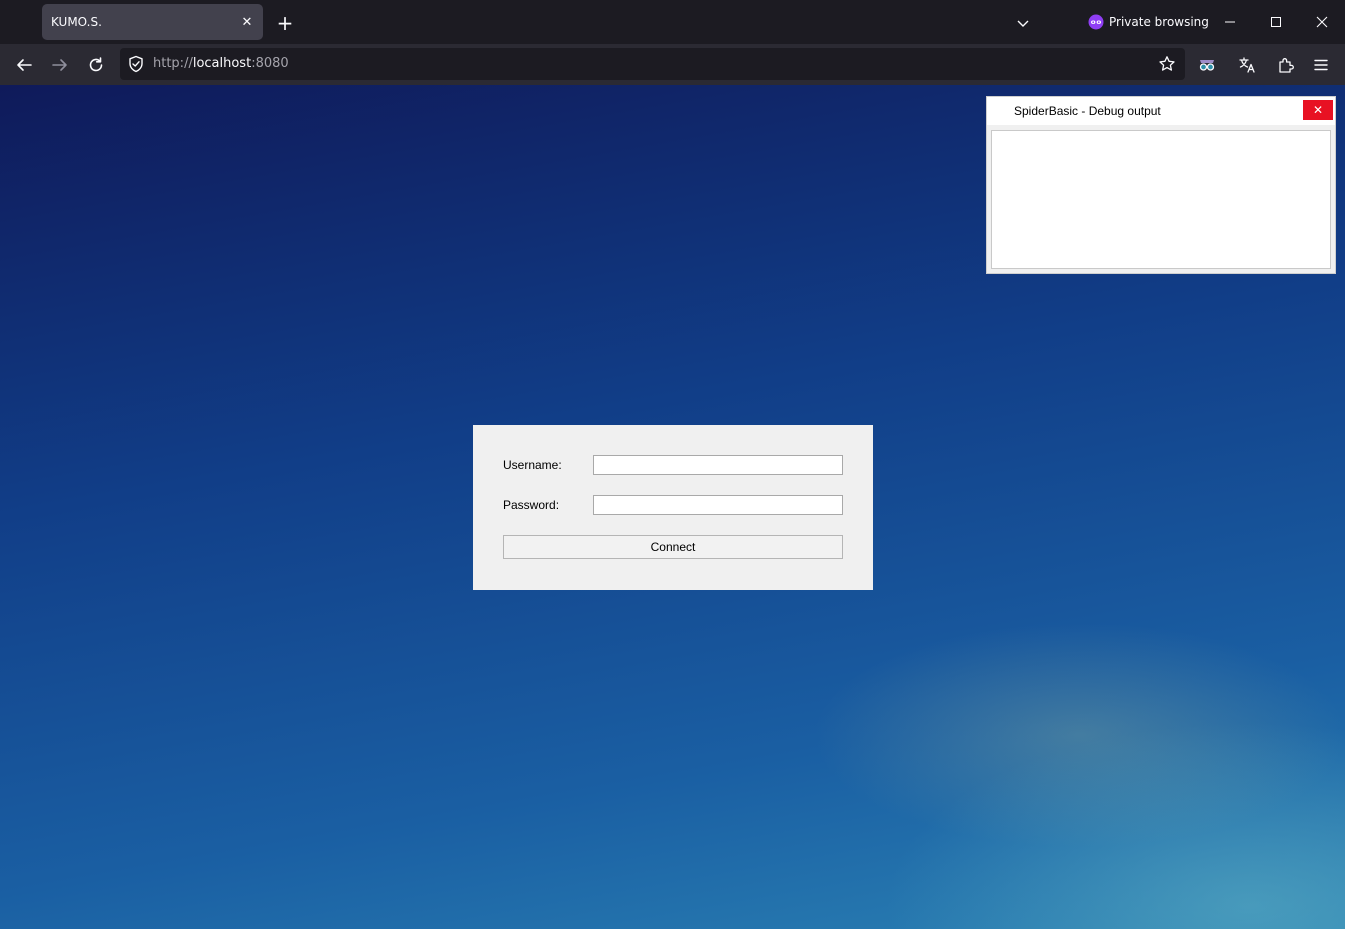  I want to click on new-tab-button: +, so click(285, 23).